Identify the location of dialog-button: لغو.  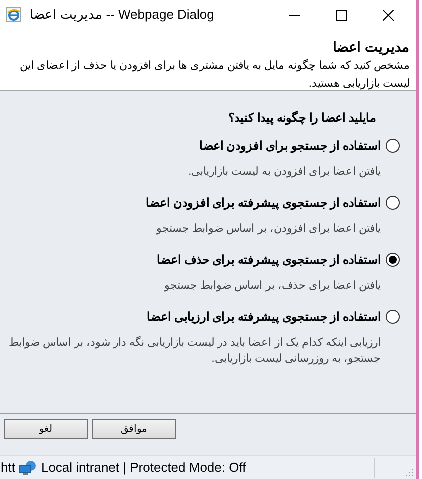
(46, 429).